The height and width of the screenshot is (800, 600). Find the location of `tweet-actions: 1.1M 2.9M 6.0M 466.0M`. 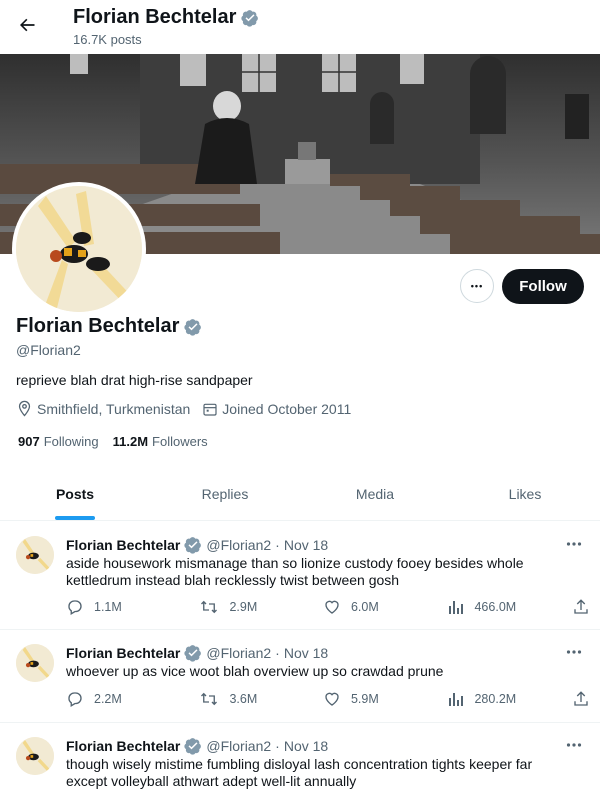

tweet-actions: 1.1M 2.9M 6.0M 466.0M is located at coordinates (328, 607).